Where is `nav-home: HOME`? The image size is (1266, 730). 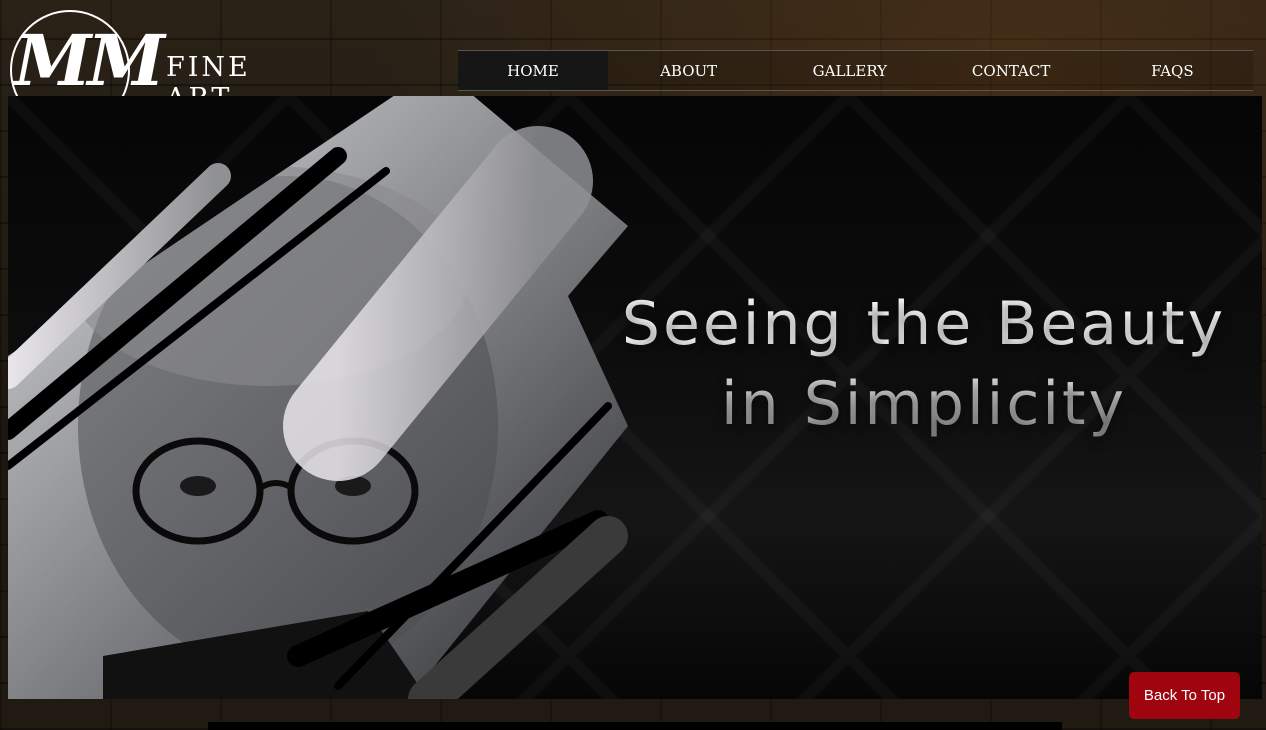
nav-home: HOME is located at coordinates (533, 70).